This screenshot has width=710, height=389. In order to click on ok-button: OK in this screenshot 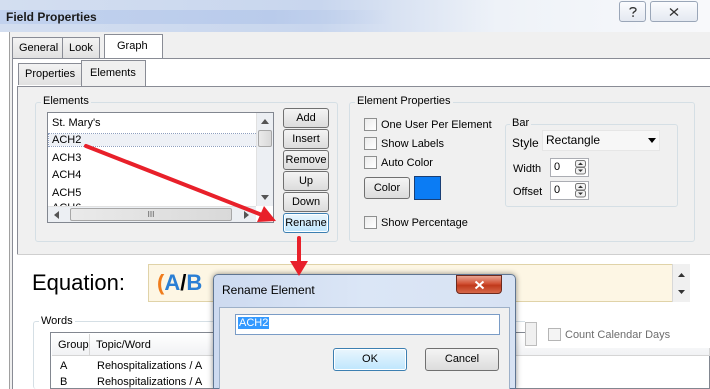, I will do `click(370, 359)`.